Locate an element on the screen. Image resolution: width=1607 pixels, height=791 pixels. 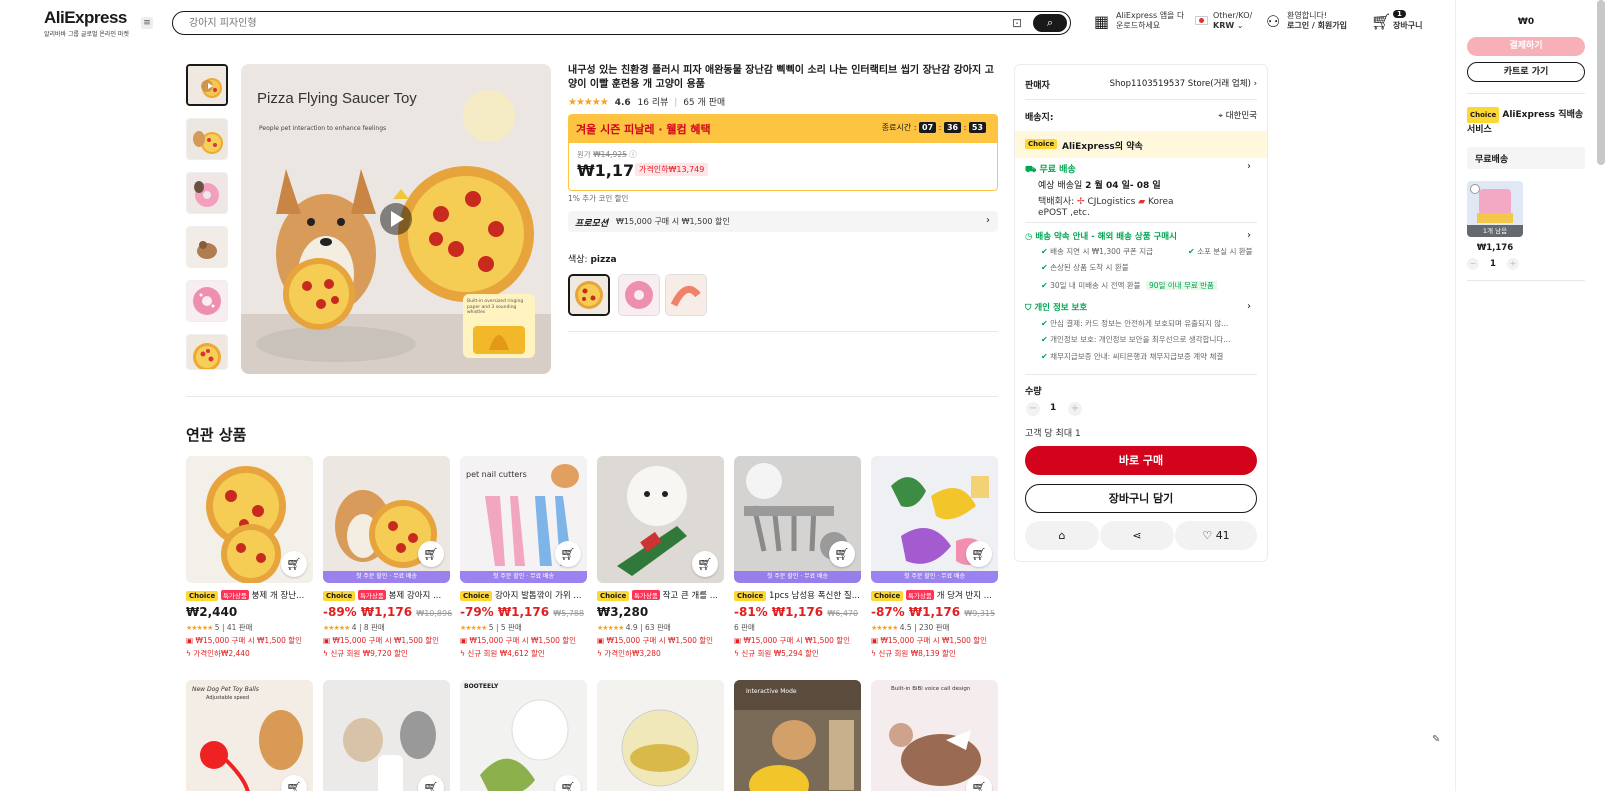
qr-code-icon: ▦ is located at coordinates (1101, 21).